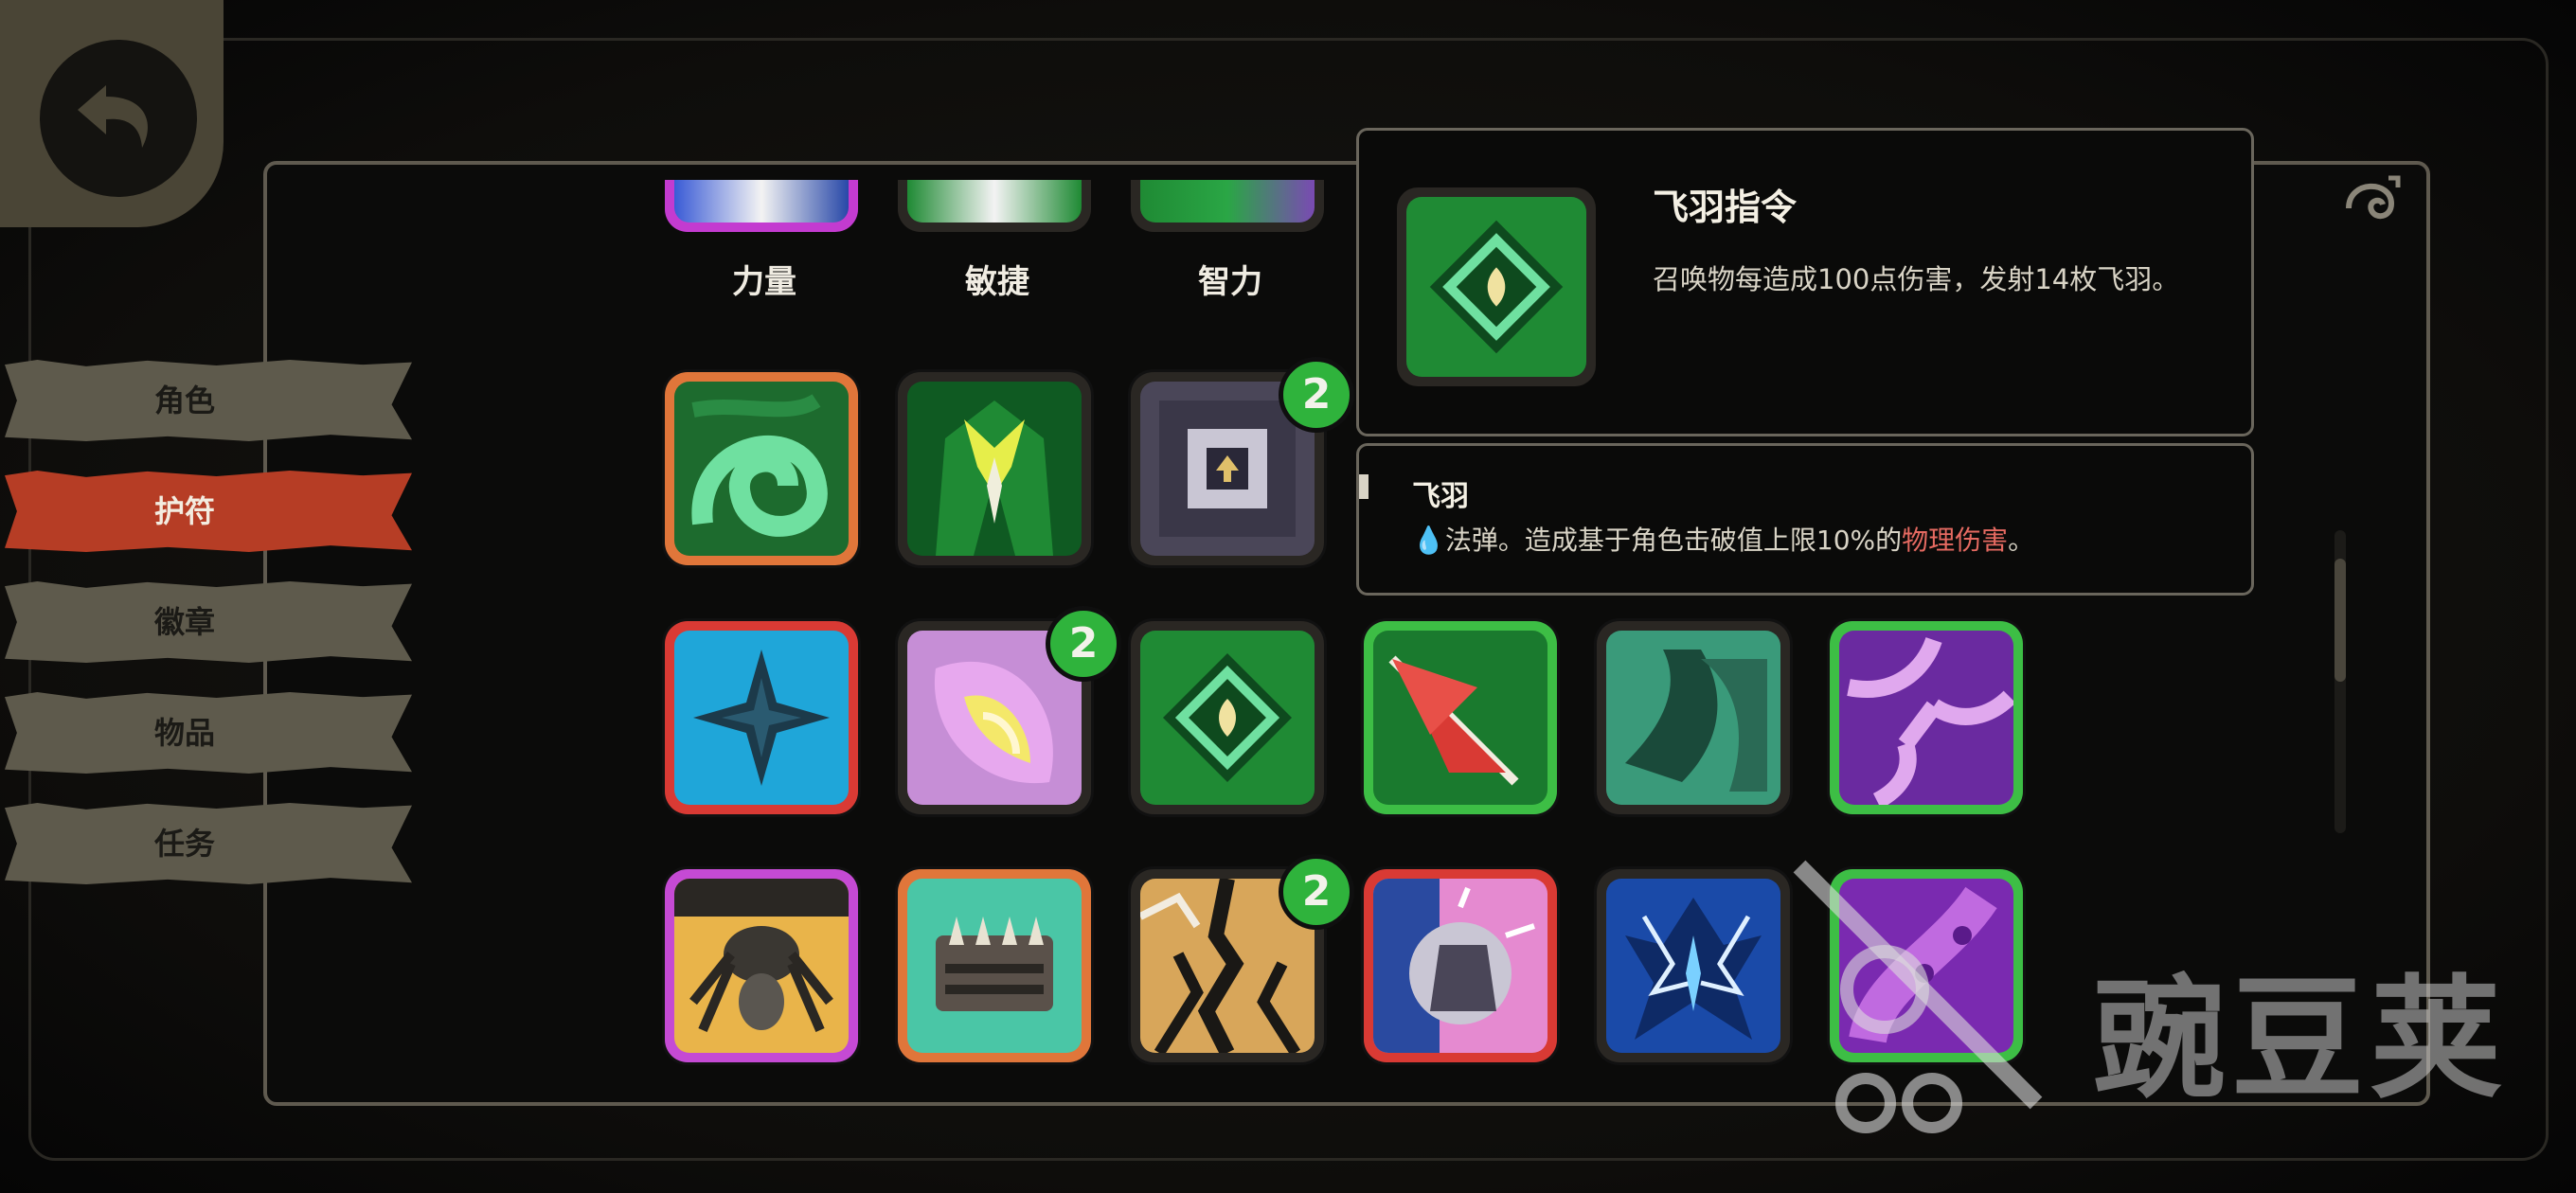  I want to click on feather-title: 飞羽, so click(1440, 496).